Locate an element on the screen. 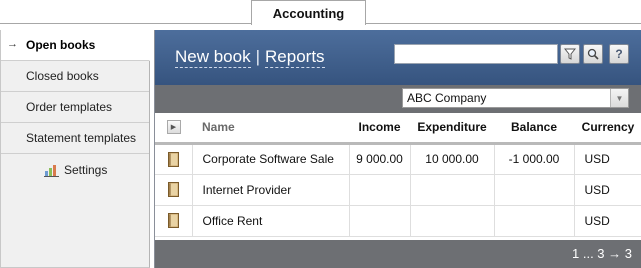 This screenshot has height=268, width=641. sidebar-item-label: Closed books is located at coordinates (62, 76).